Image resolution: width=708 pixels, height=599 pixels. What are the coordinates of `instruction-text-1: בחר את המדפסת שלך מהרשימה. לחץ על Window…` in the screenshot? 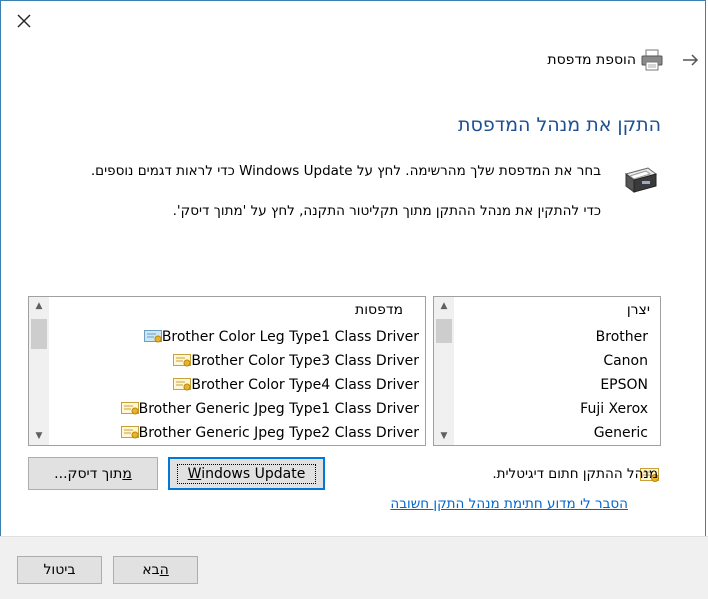 It's located at (345, 171).